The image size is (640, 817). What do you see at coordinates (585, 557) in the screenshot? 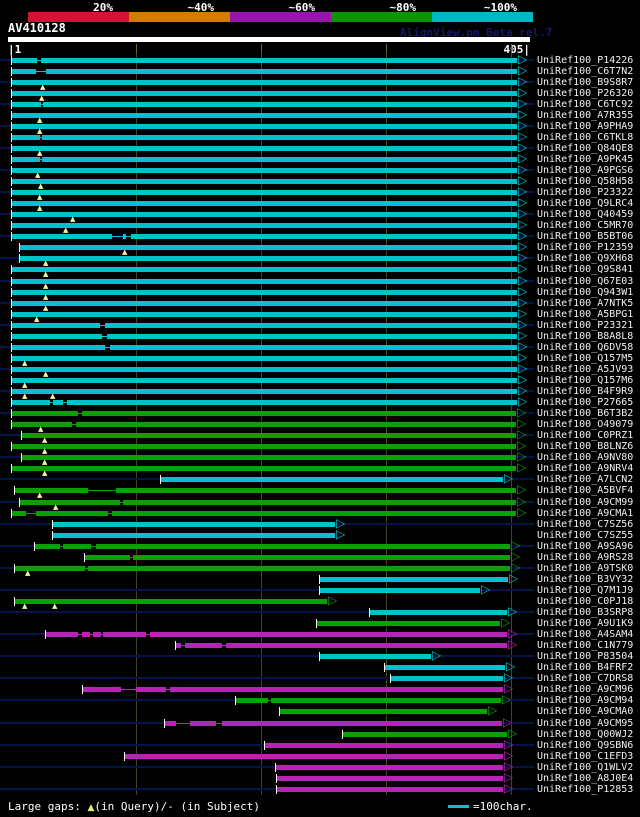
I see `hit-label: UniRef100_A9RS28` at bounding box center [585, 557].